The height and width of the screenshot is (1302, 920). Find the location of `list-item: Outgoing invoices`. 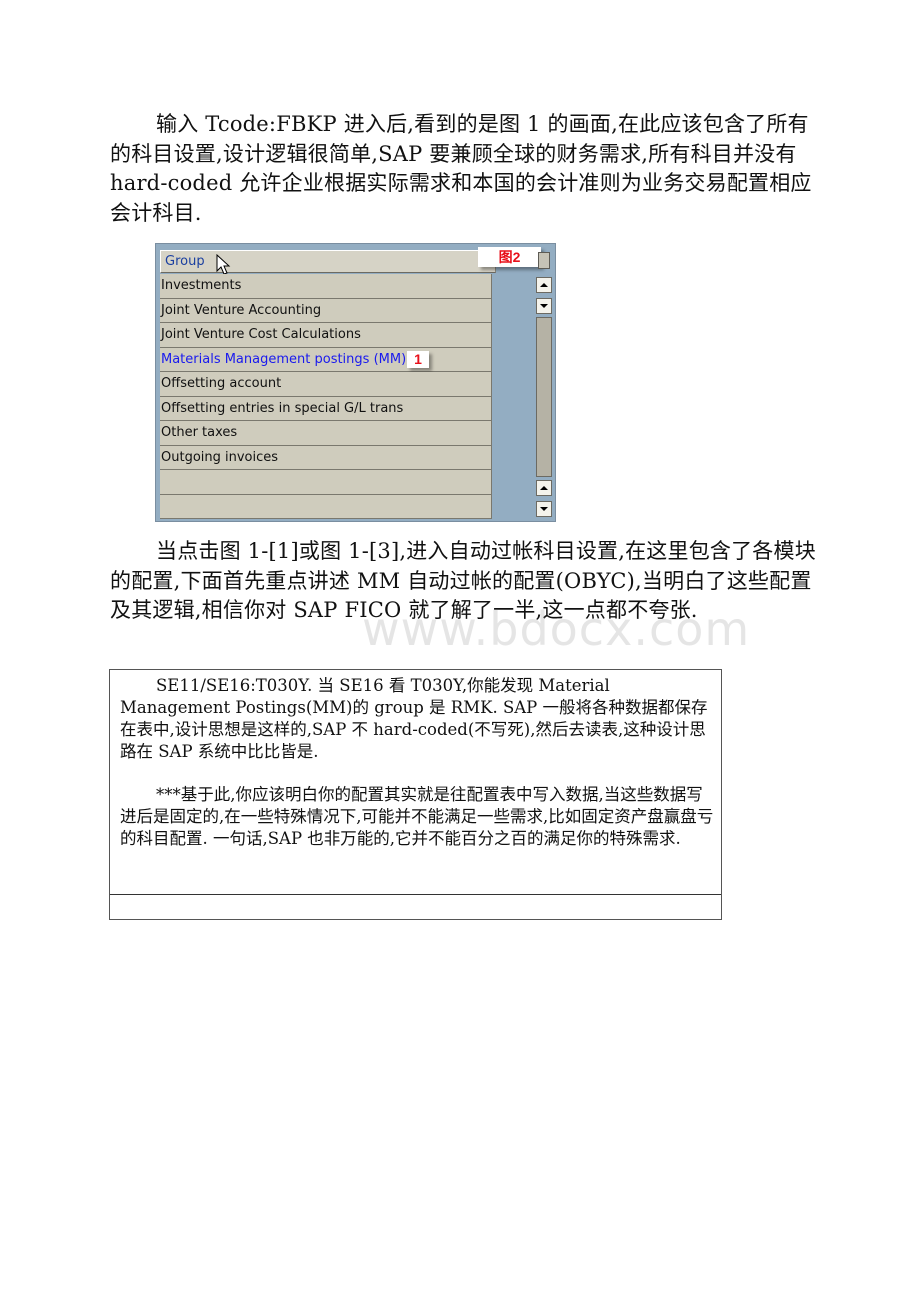

list-item: Outgoing invoices is located at coordinates (326, 457).